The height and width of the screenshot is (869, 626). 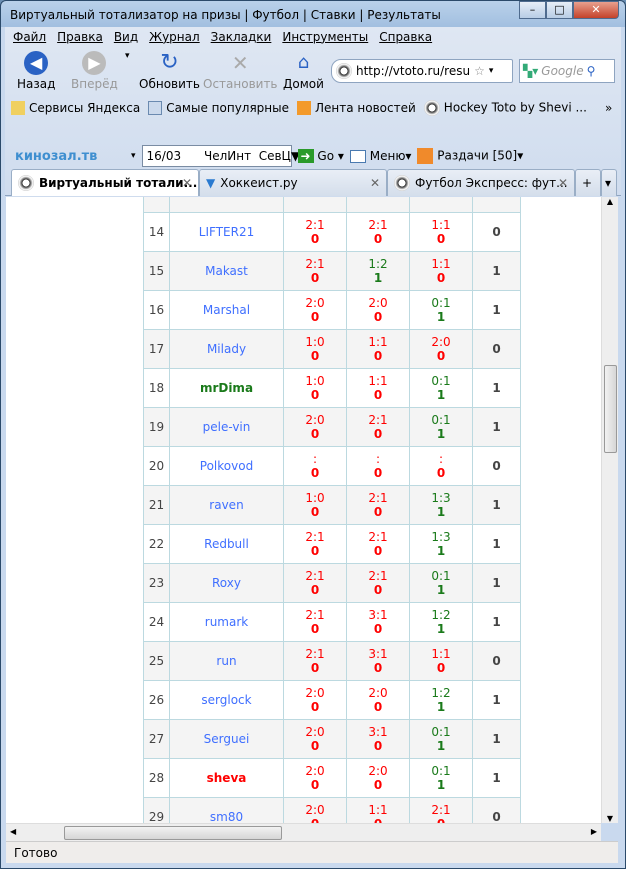 I want to click on player-name-link: Marshal, so click(x=226, y=310).